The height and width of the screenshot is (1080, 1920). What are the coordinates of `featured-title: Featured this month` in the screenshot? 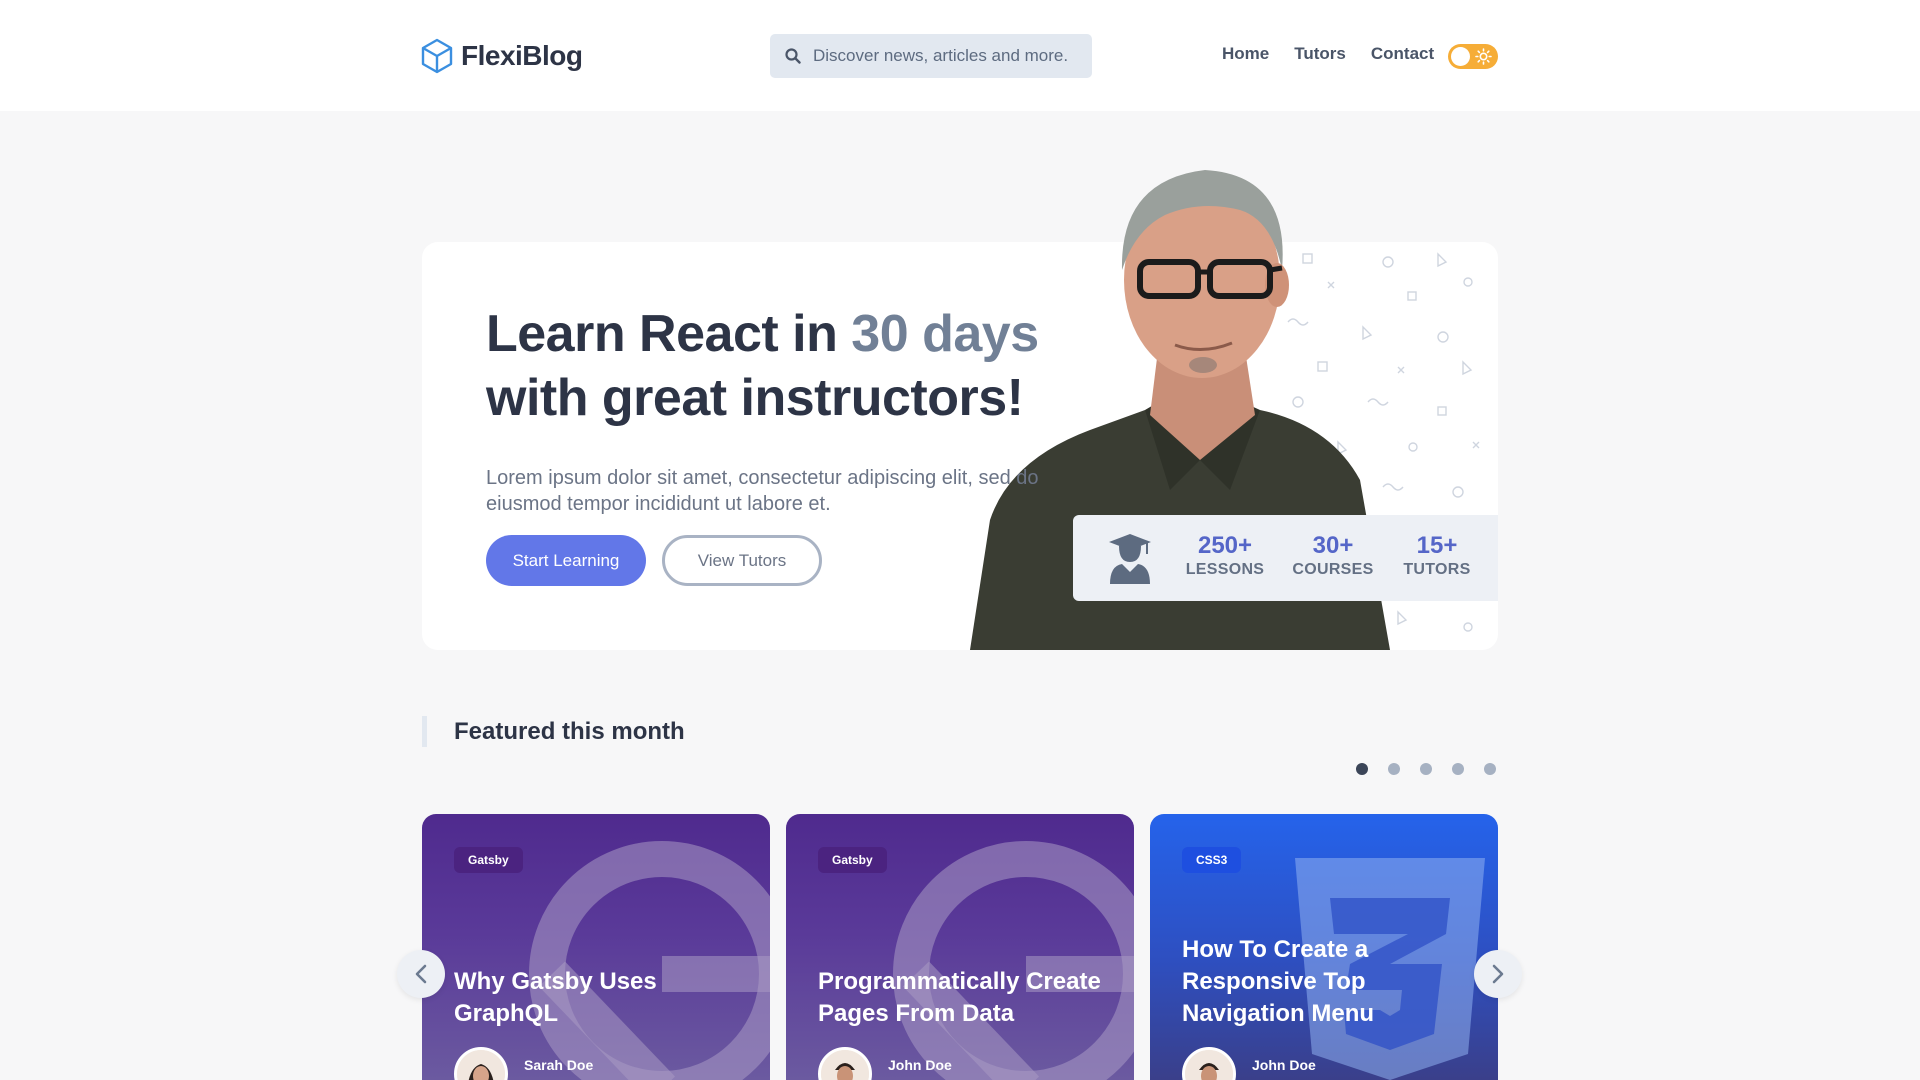 It's located at (569, 731).